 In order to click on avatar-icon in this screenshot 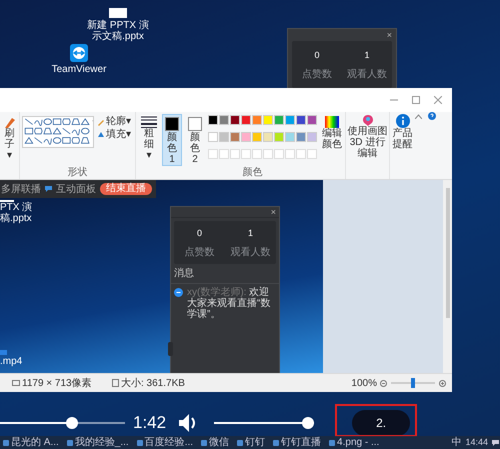, I will do `click(178, 292)`.